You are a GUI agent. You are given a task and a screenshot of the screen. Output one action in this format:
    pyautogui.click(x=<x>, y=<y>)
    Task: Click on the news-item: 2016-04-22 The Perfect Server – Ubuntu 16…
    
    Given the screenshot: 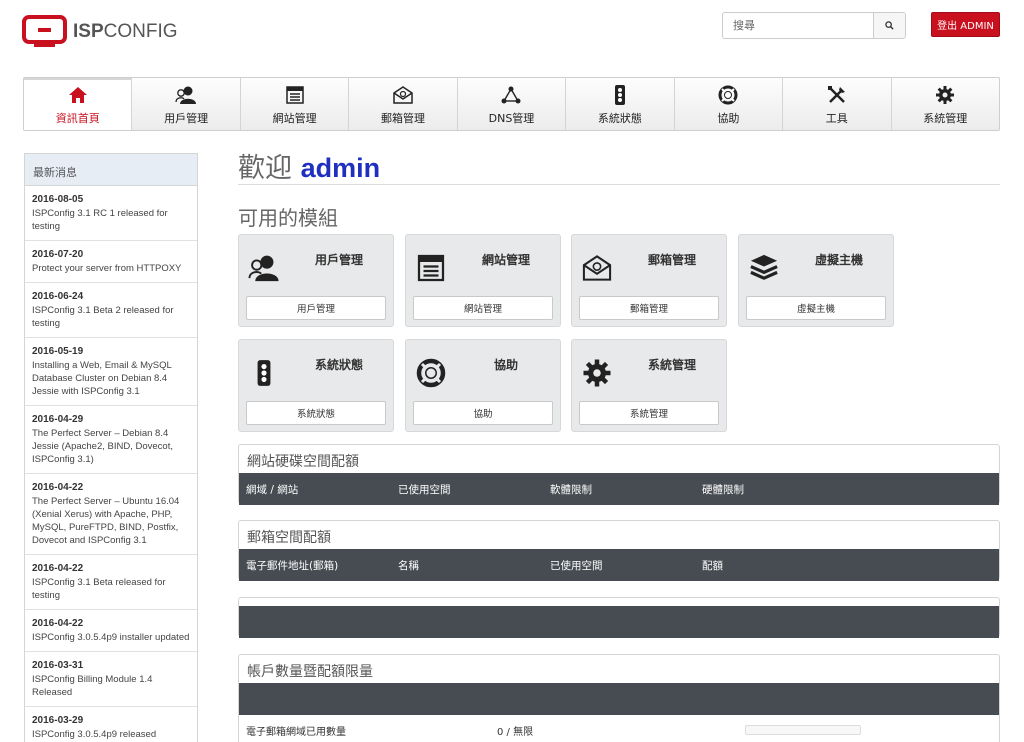 What is the action you would take?
    pyautogui.click(x=111, y=514)
    